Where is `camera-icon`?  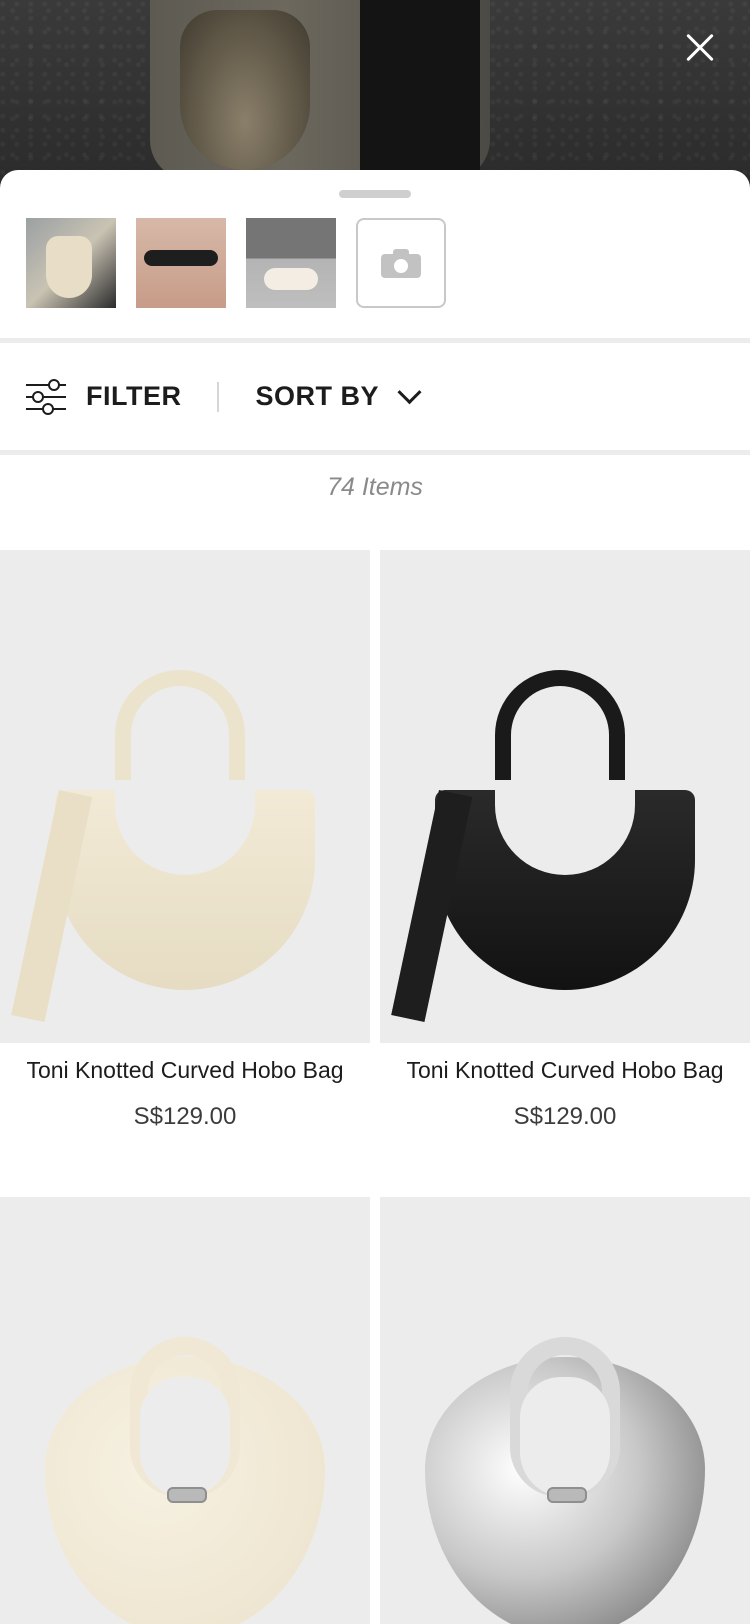 camera-icon is located at coordinates (401, 263).